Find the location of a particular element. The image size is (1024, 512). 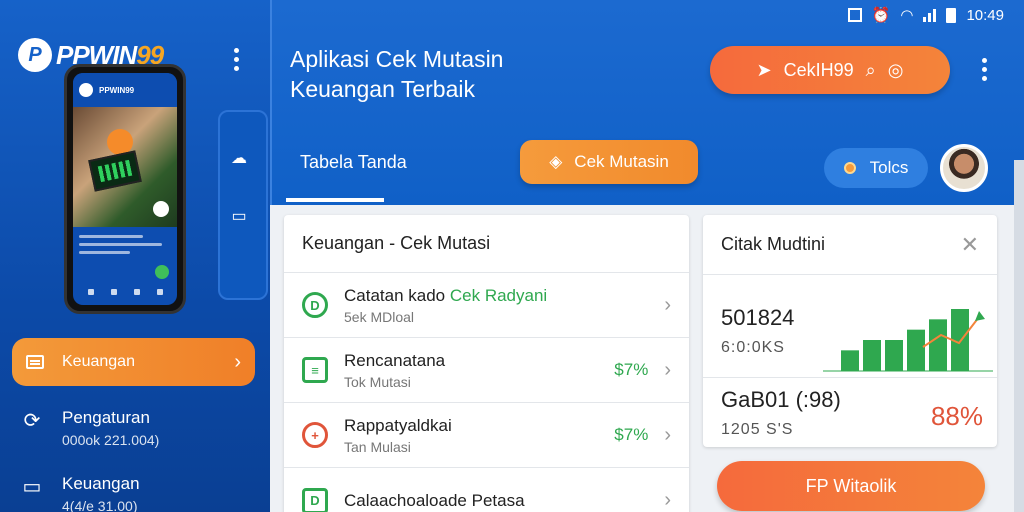

status-bar: ⏰ ◠ 10:49 is located at coordinates (925, 15).